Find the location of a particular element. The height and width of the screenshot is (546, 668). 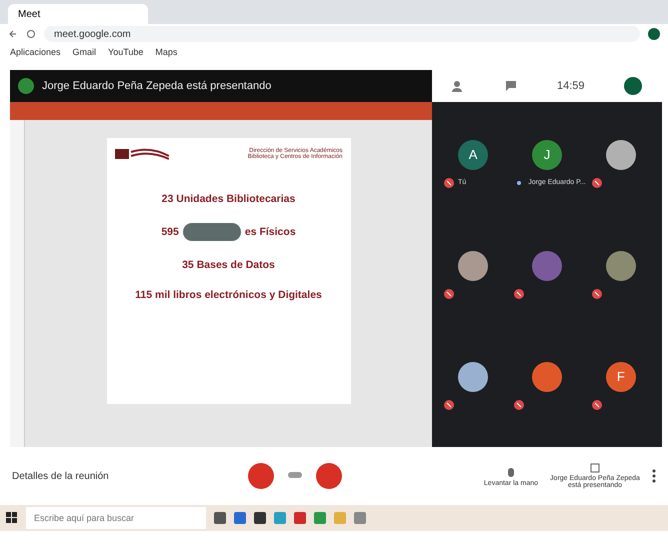

bookmark-link: Maps is located at coordinates (166, 52).